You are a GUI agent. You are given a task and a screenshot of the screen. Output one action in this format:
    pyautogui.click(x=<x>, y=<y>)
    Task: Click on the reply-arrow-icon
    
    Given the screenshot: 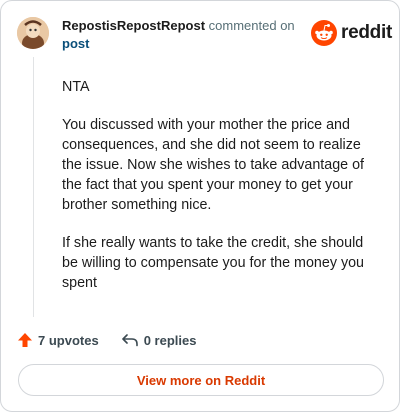 What is the action you would take?
    pyautogui.click(x=129, y=340)
    